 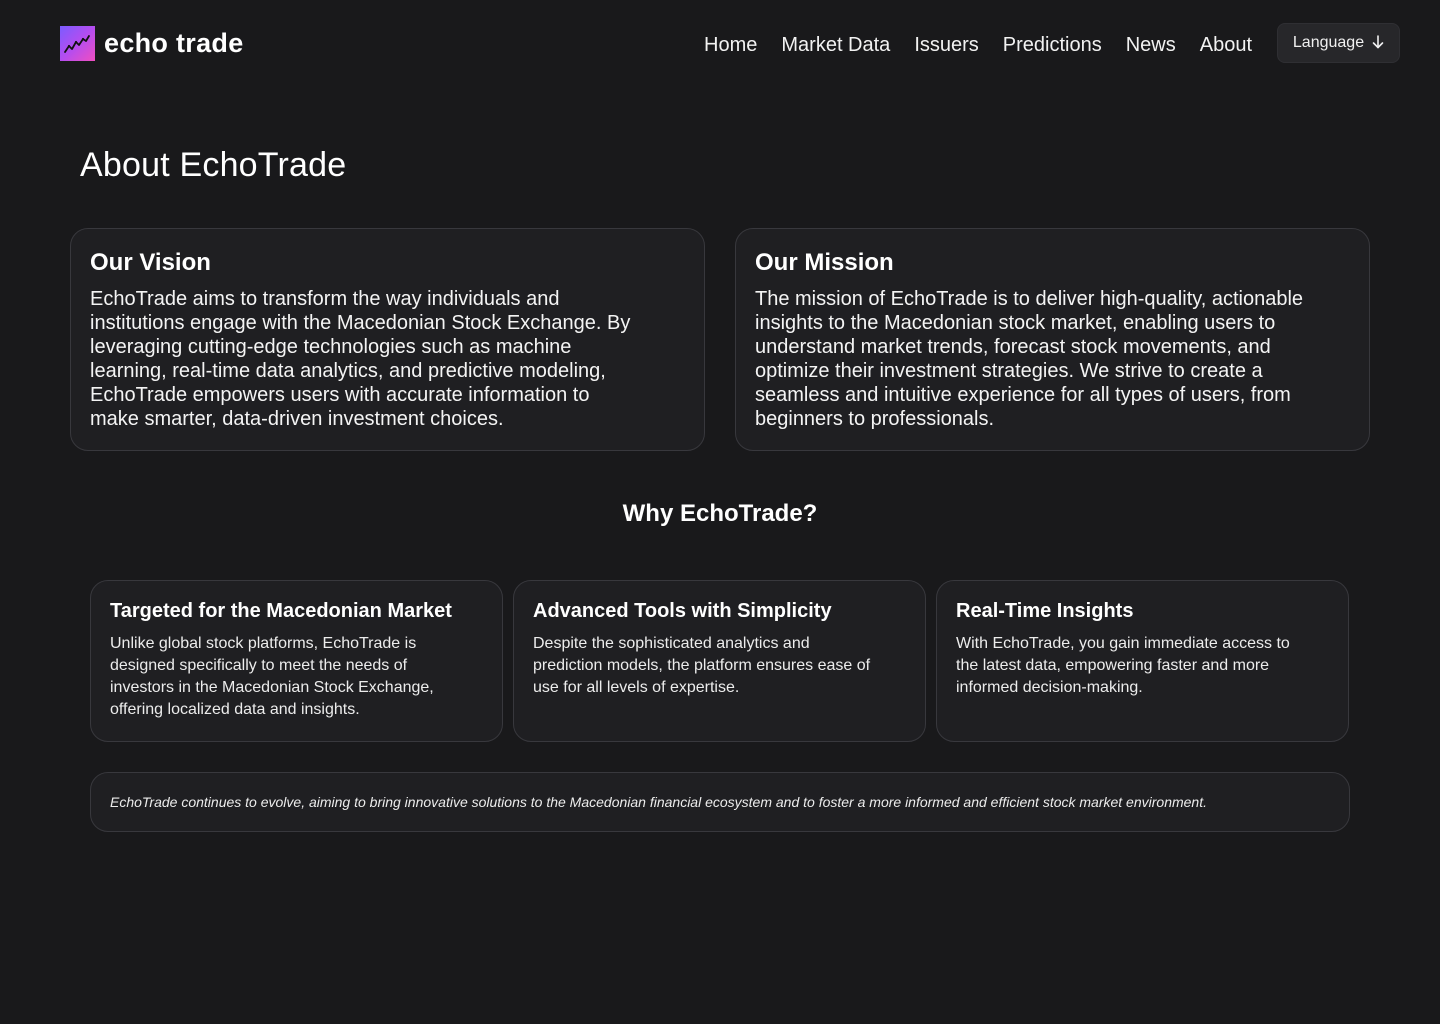 I want to click on logo-text: echo trade, so click(x=174, y=43).